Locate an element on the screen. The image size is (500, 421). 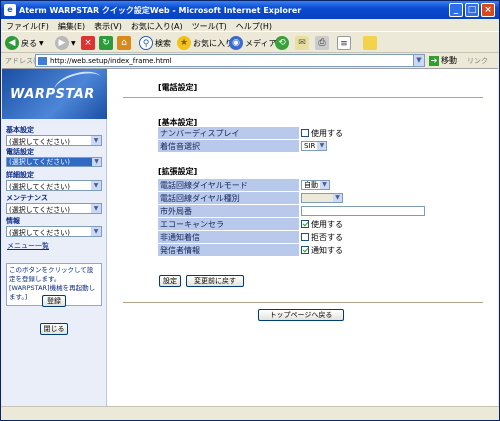
dial-type-select: ▼ is located at coordinates (322, 198).